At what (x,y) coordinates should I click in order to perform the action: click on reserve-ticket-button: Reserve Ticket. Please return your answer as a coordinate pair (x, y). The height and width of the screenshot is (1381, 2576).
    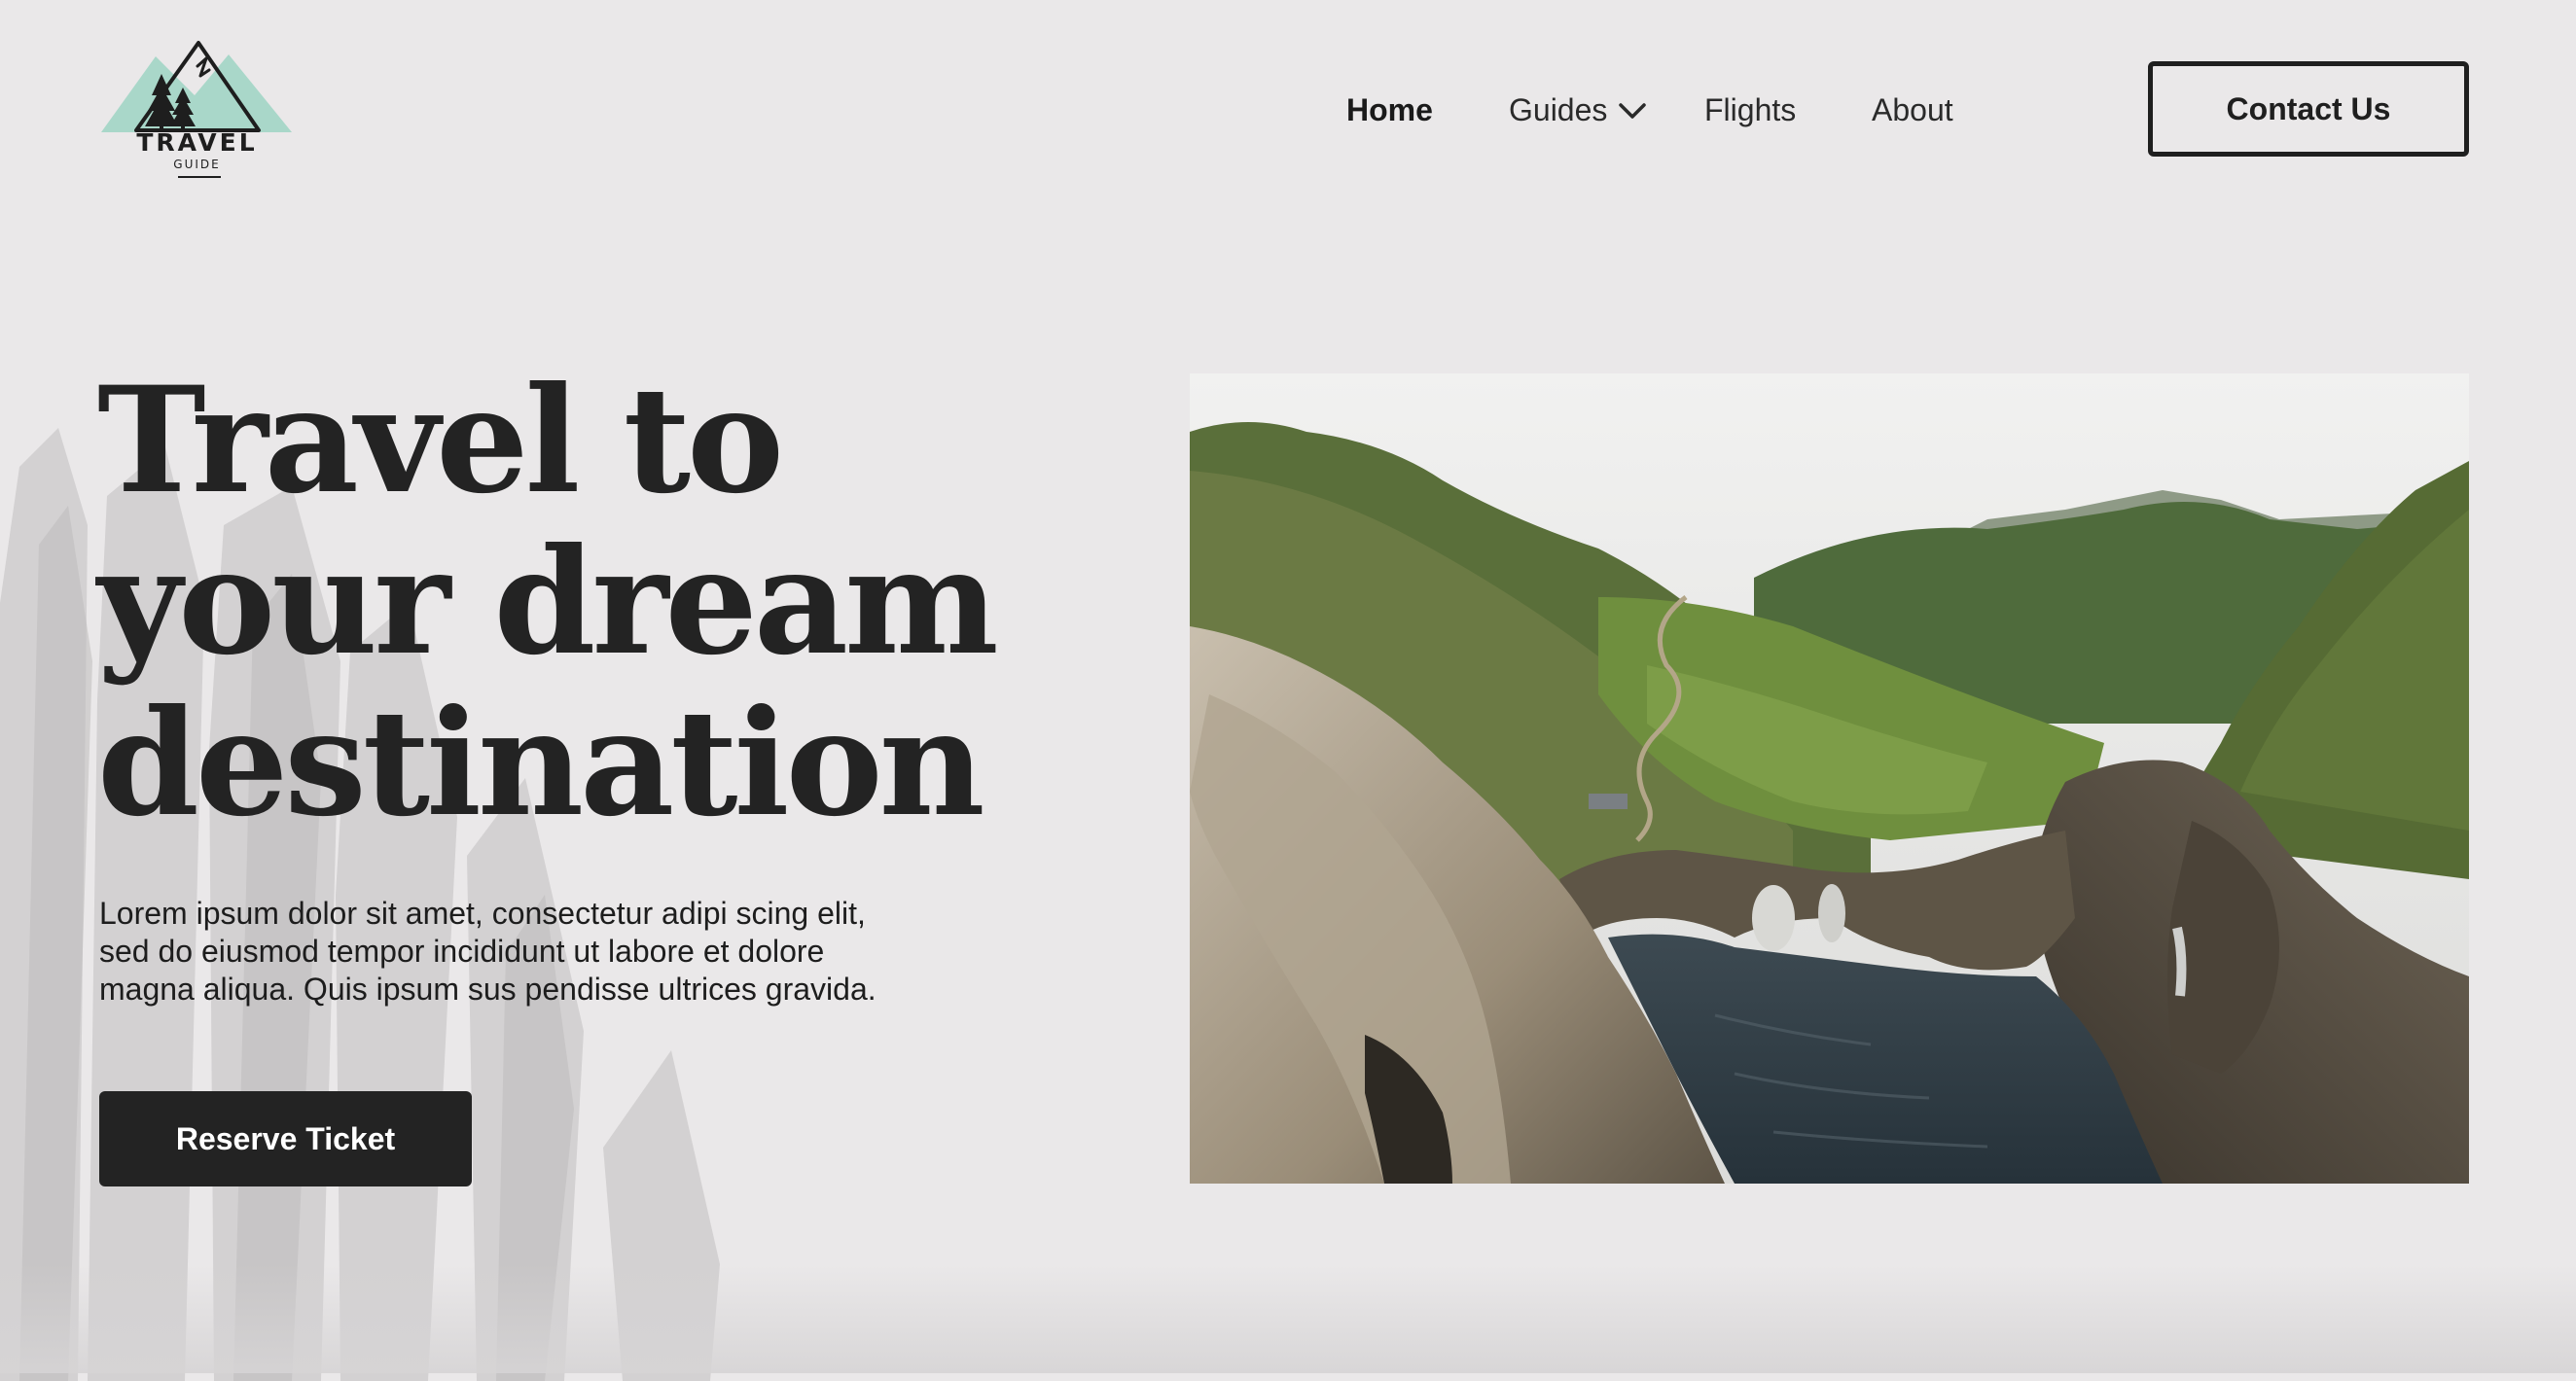
    Looking at the image, I should click on (285, 1138).